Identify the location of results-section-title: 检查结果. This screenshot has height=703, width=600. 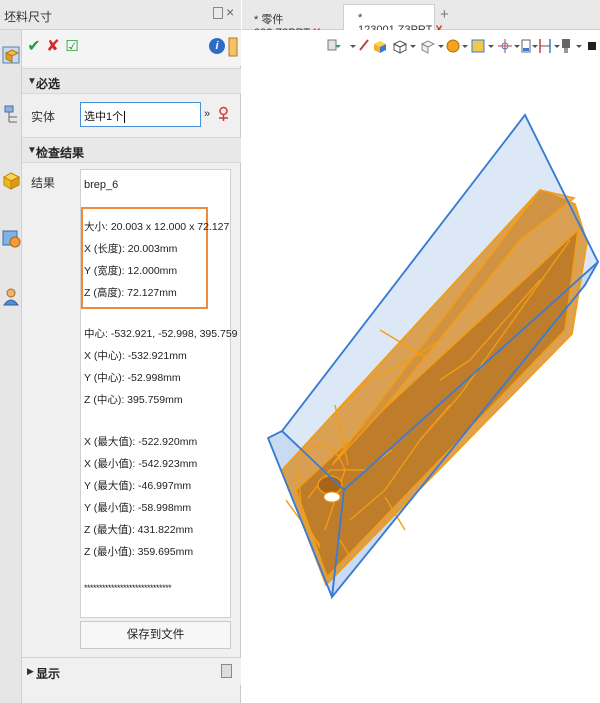
(60, 153).